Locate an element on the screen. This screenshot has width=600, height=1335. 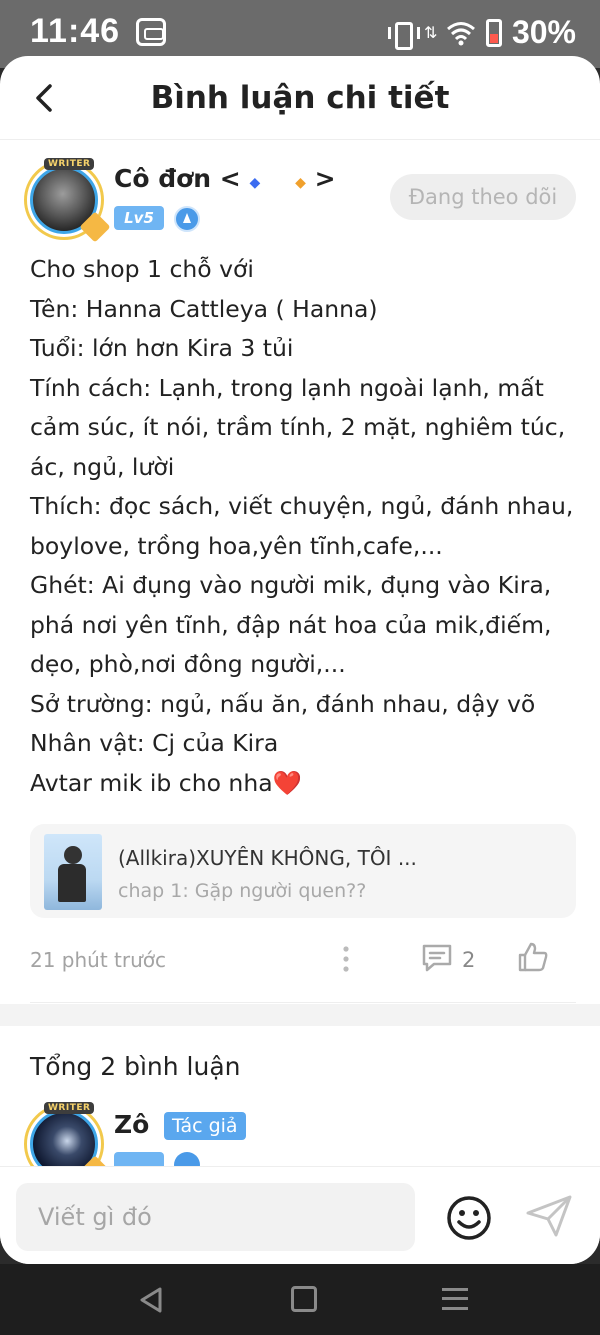
more-vertical-icon is located at coordinates (346, 959).